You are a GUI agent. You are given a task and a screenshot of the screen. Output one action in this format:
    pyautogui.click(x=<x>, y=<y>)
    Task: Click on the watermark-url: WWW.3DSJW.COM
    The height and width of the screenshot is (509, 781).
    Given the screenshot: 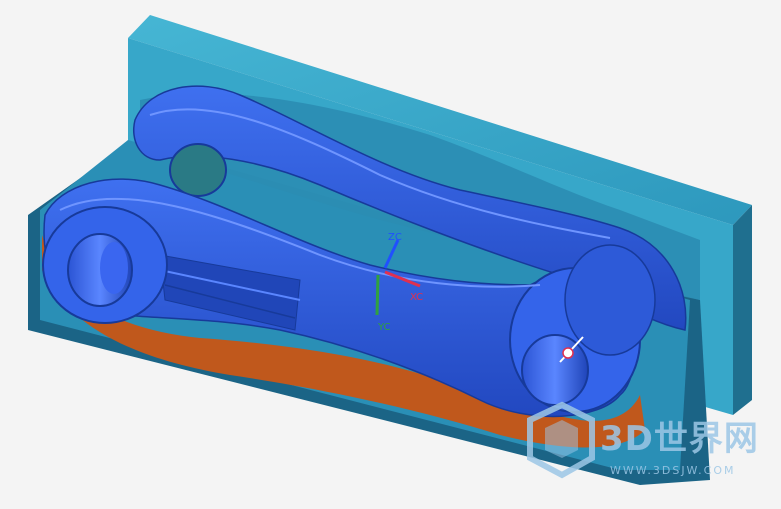 What is the action you would take?
    pyautogui.click(x=673, y=470)
    